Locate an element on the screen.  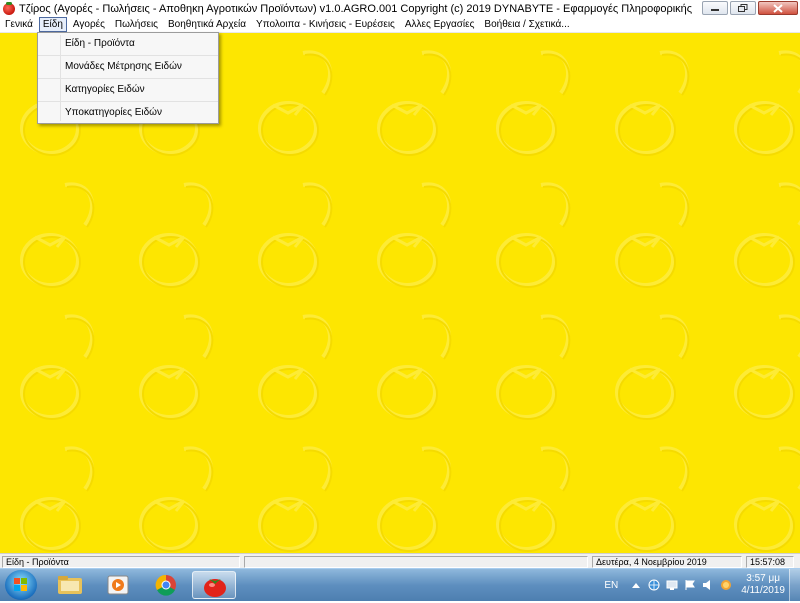
status-middle is located at coordinates (416, 561).